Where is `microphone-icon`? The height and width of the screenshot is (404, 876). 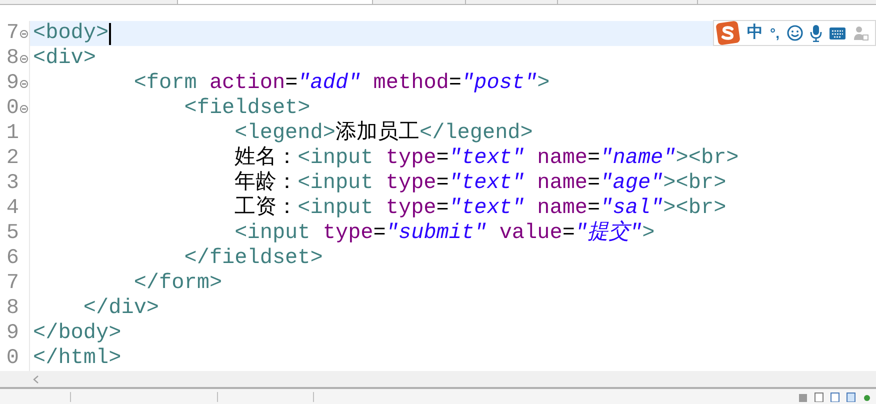
microphone-icon is located at coordinates (816, 33).